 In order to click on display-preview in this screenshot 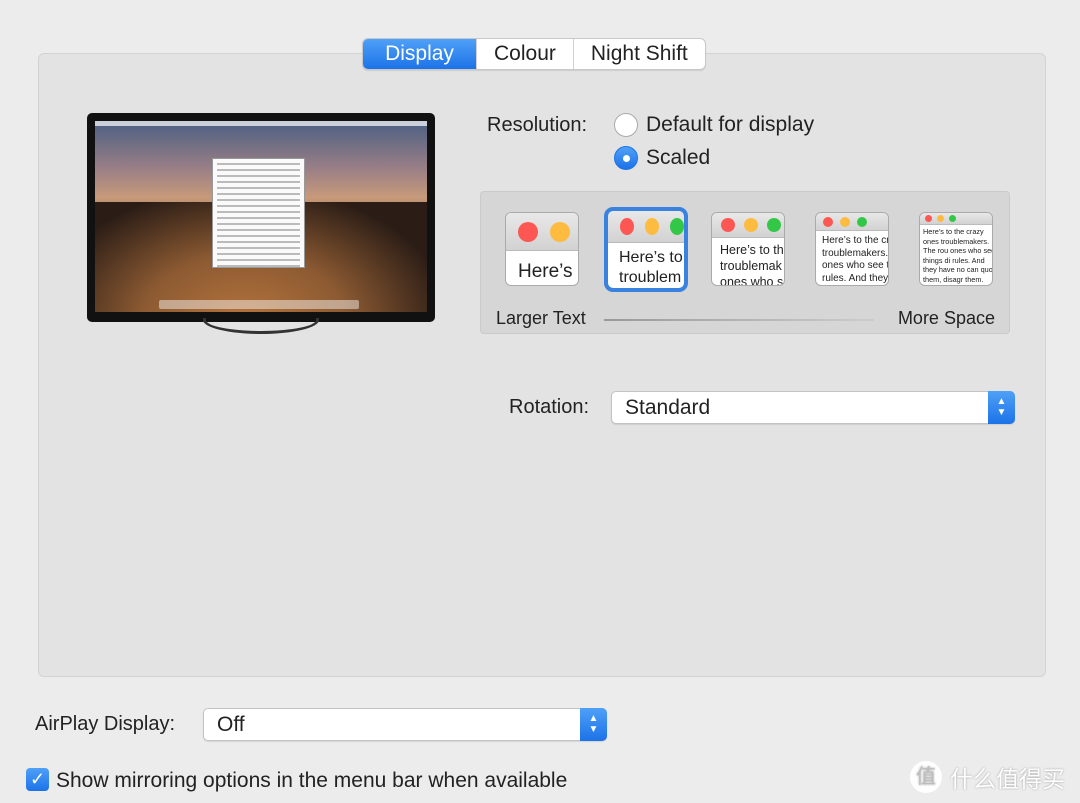, I will do `click(261, 217)`.